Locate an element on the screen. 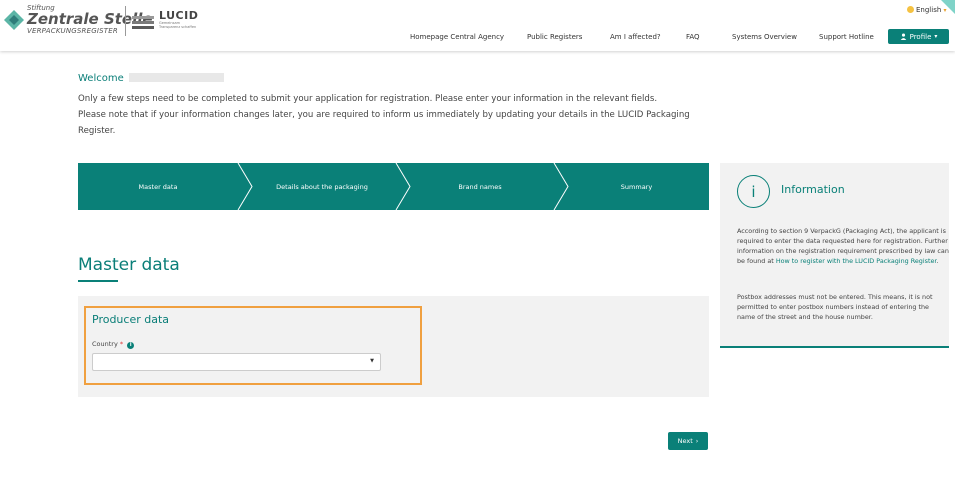 Image resolution: width=955 pixels, height=477 pixels. step-label: Summary is located at coordinates (636, 186).